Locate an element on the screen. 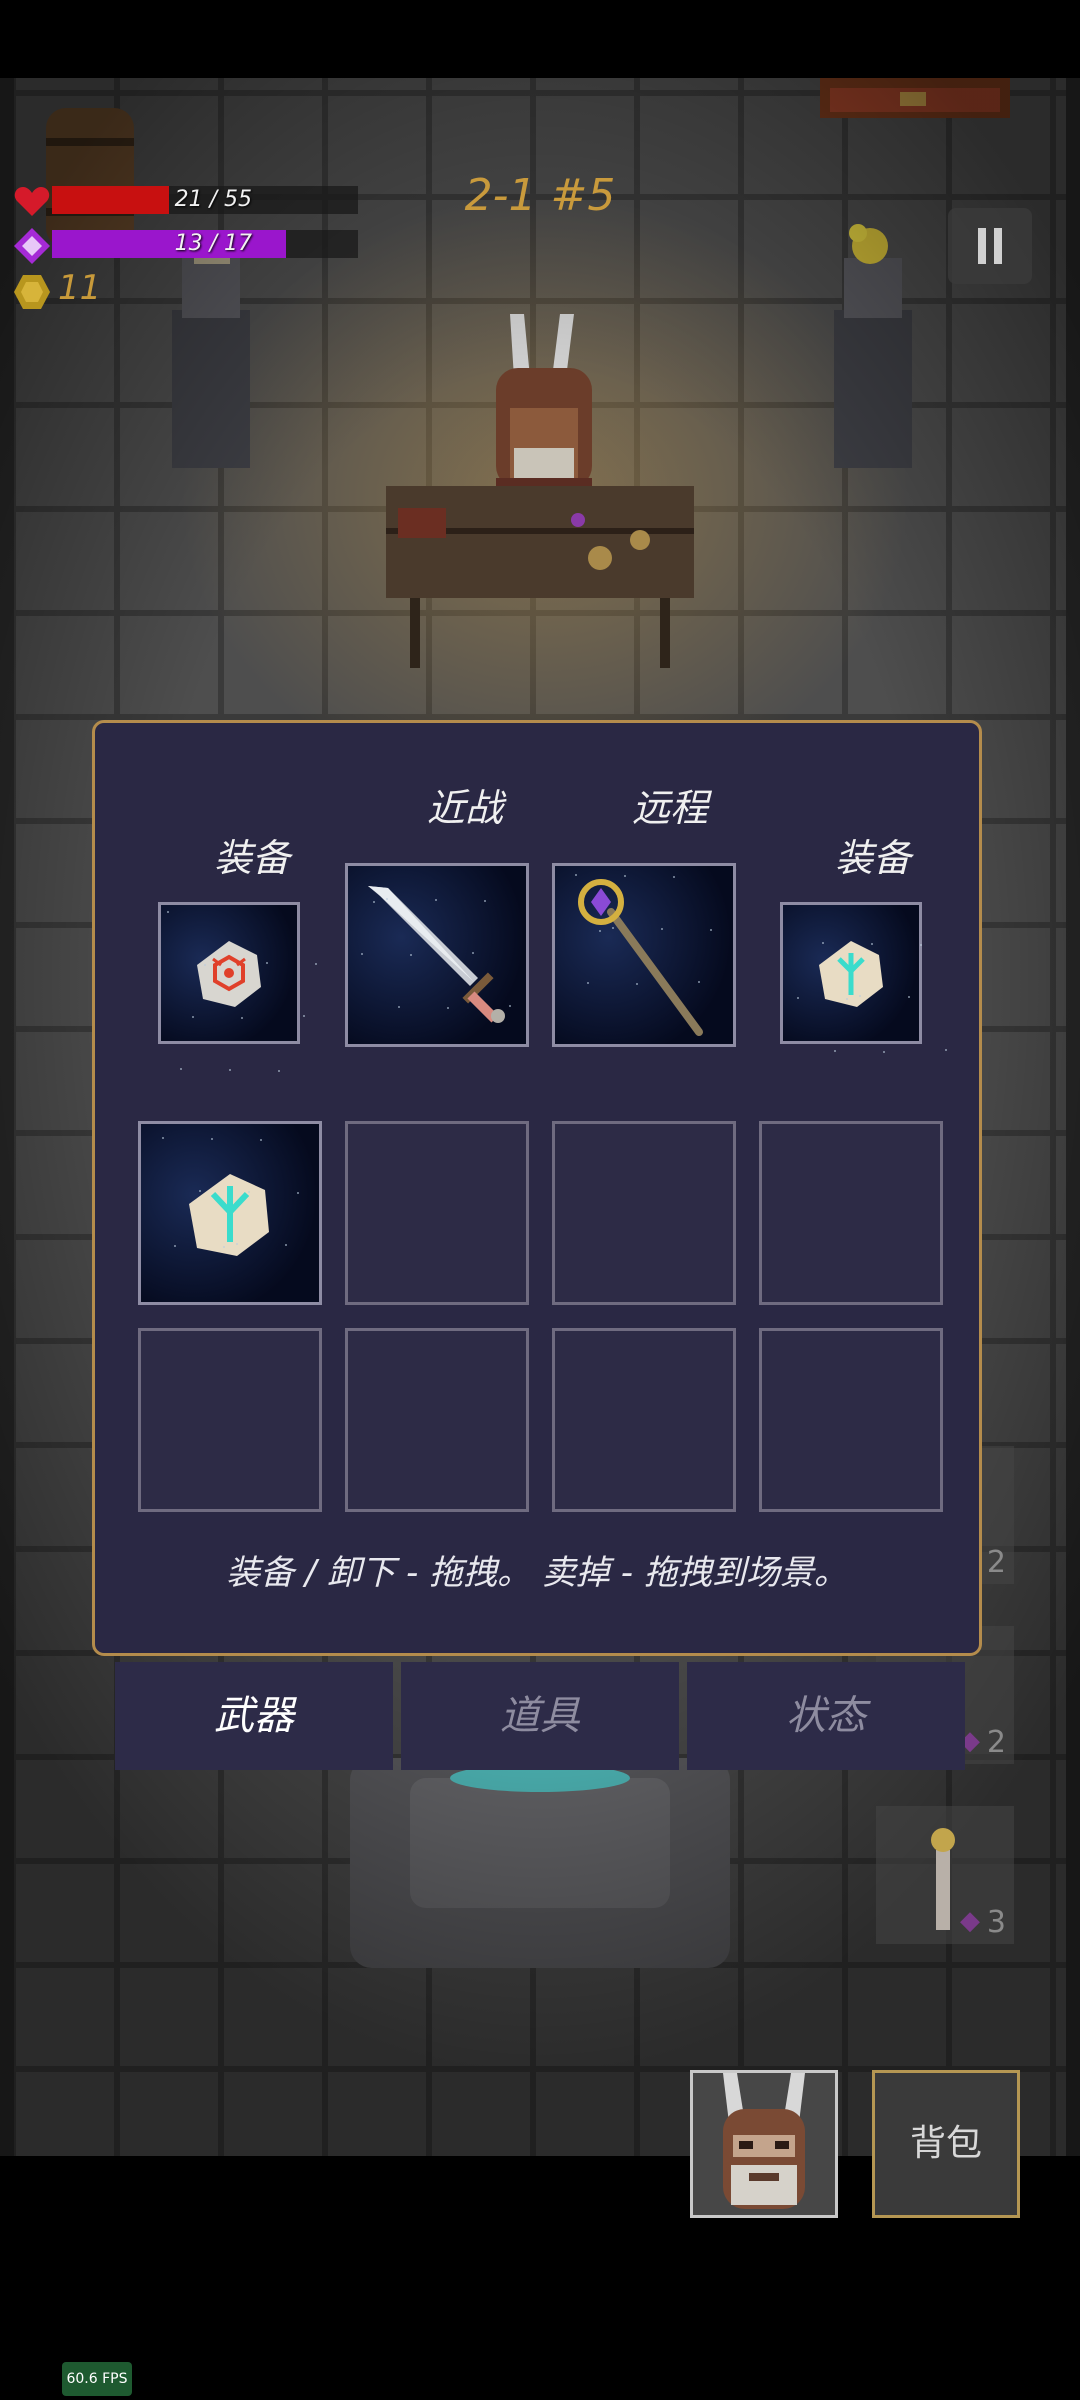 This screenshot has height=2400, width=1080. ranged-label: 远程 is located at coordinates (669, 808).